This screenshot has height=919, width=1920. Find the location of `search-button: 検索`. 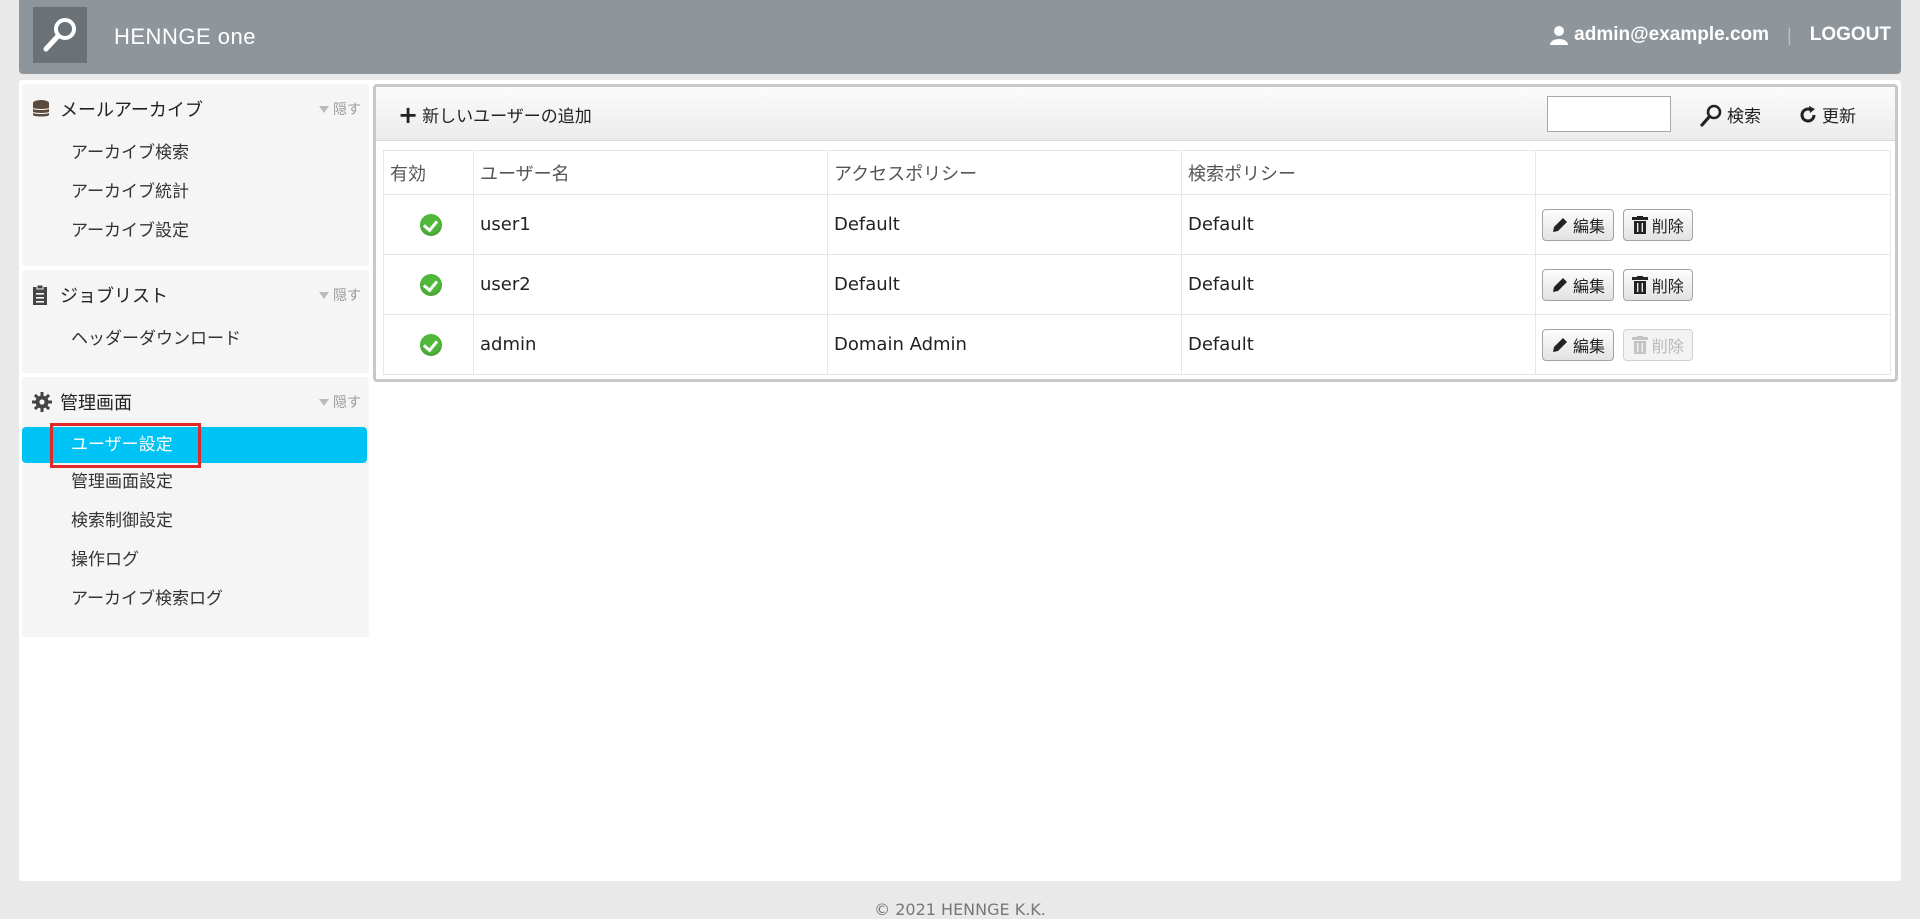

search-button: 検索 is located at coordinates (1730, 114).